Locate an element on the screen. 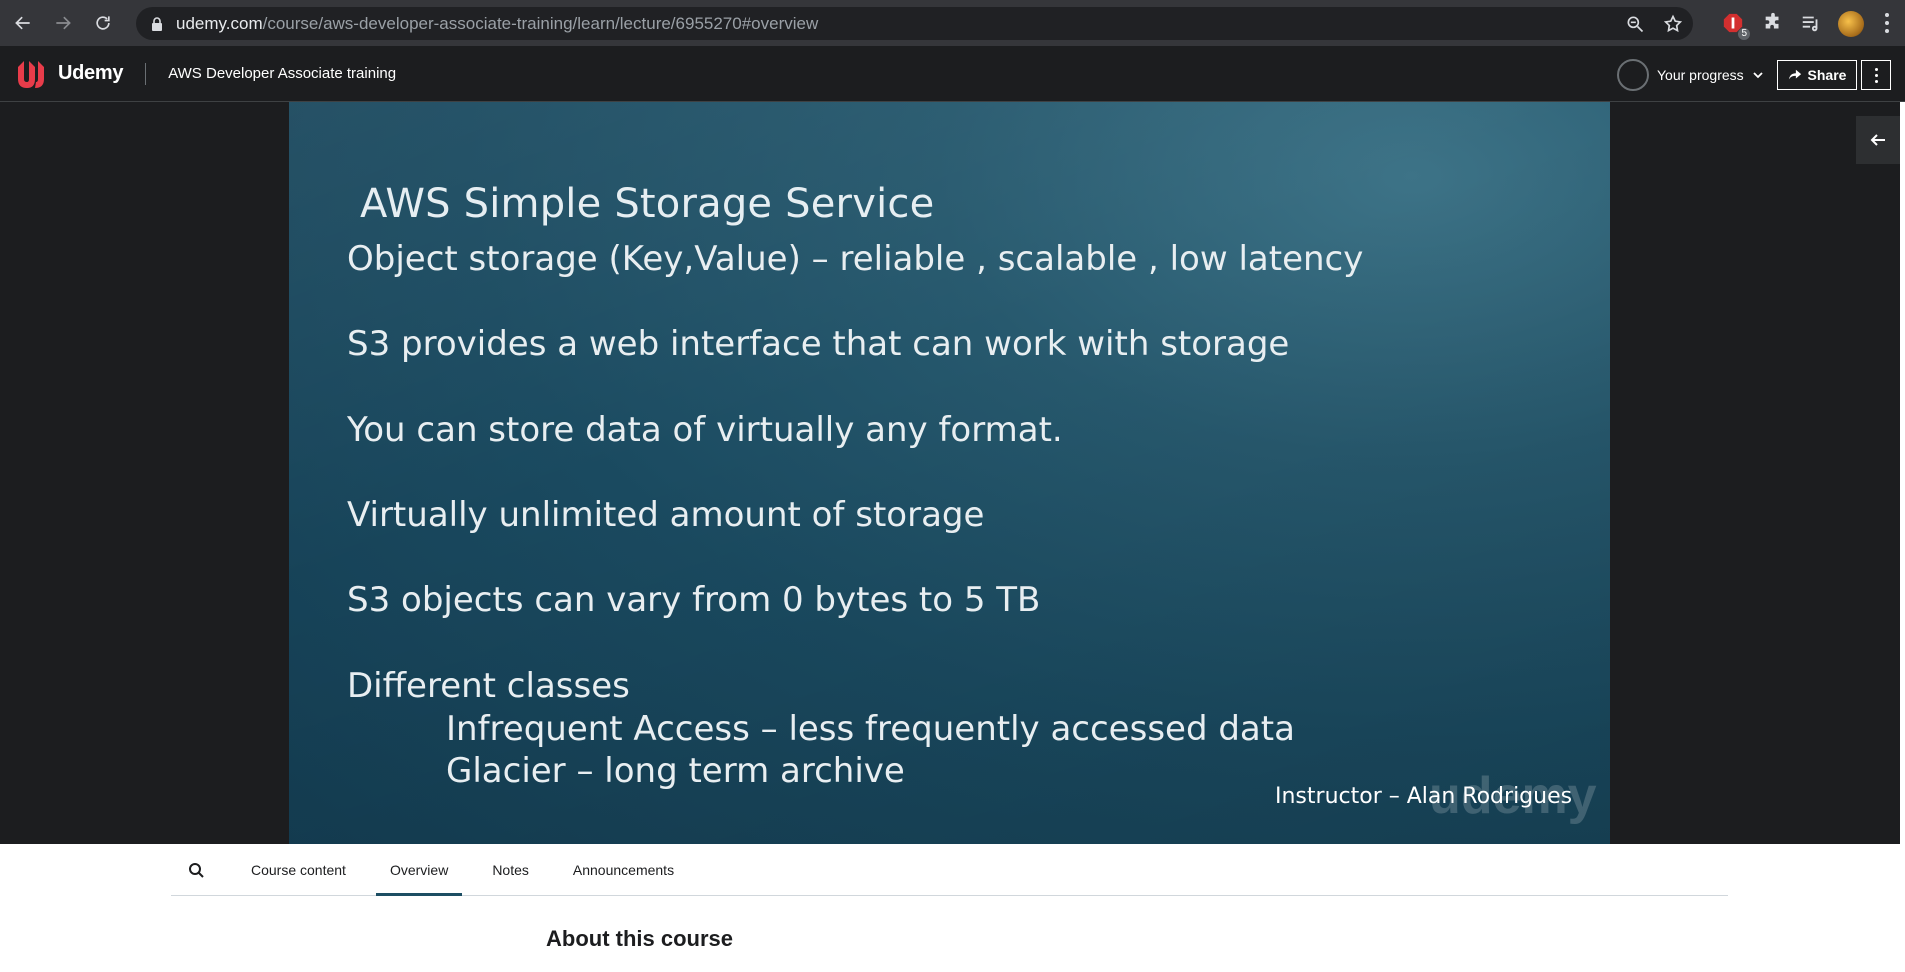  share-label: Share is located at coordinates (1827, 75).